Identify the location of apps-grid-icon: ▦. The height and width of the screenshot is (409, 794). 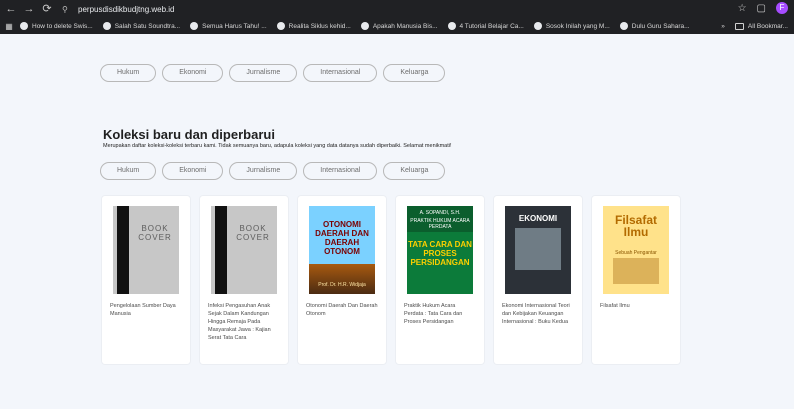
(9, 26).